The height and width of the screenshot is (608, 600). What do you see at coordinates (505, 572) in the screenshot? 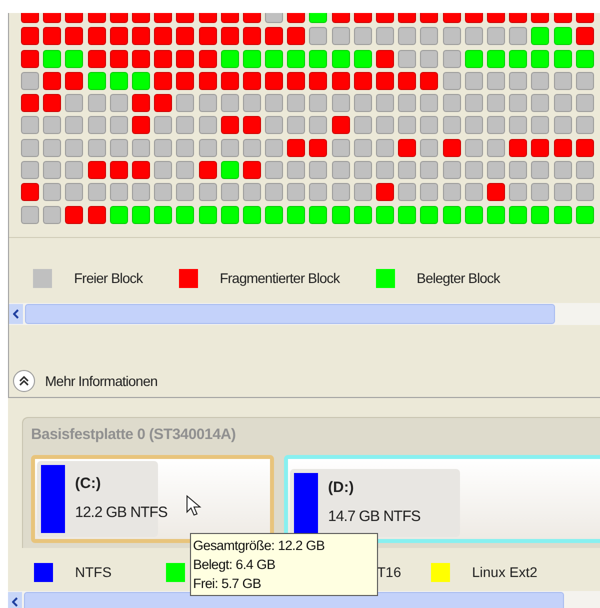
I see `legend-label: Linux Ext2` at bounding box center [505, 572].